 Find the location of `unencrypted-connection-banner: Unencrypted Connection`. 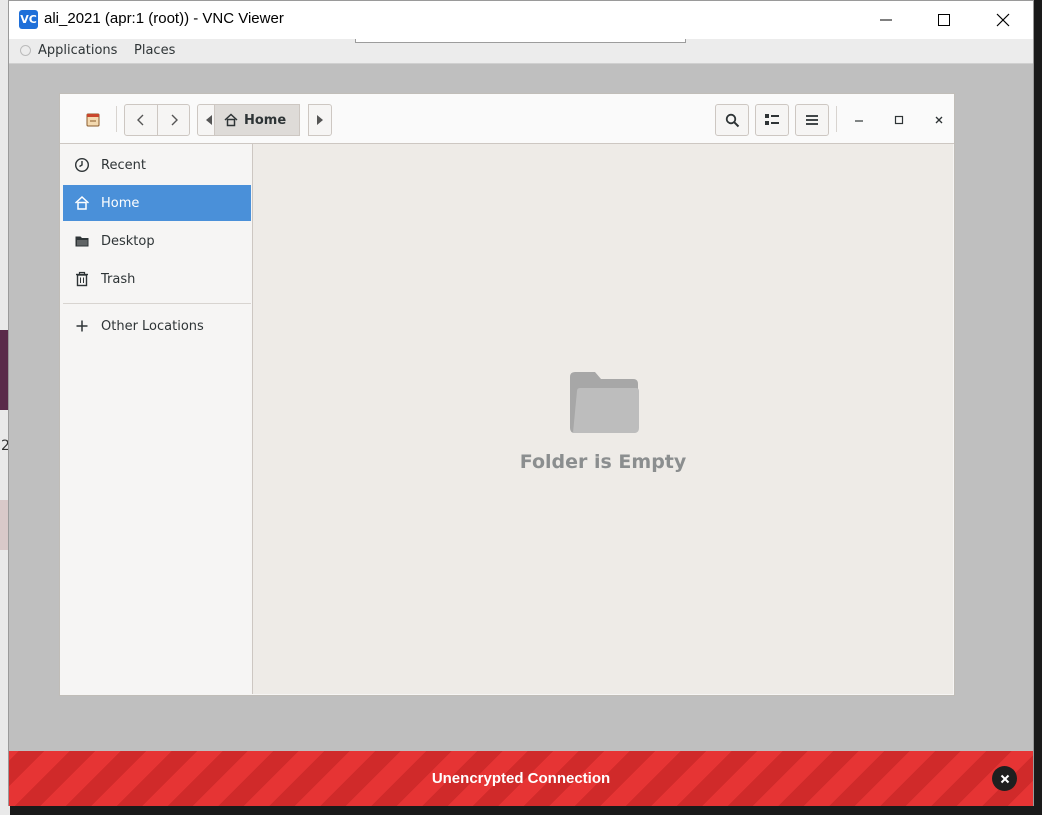

unencrypted-connection-banner: Unencrypted Connection is located at coordinates (521, 778).